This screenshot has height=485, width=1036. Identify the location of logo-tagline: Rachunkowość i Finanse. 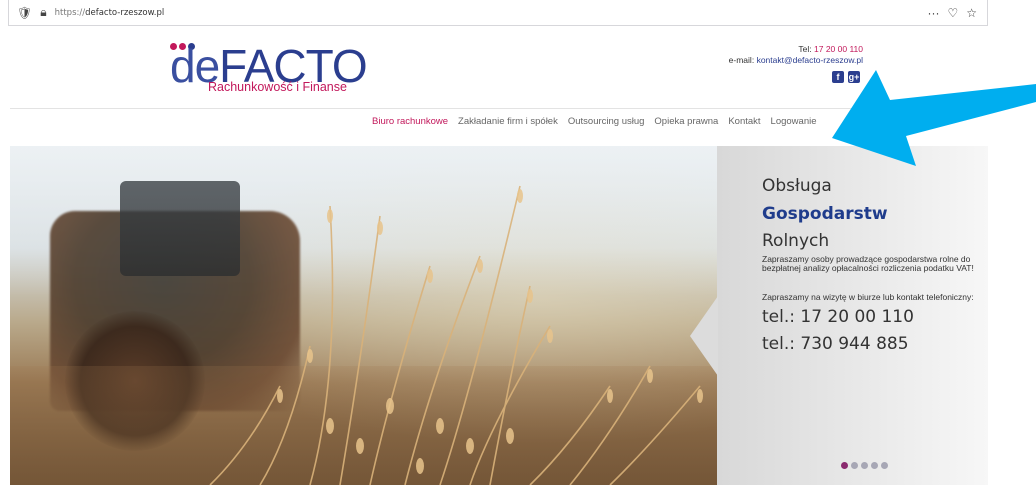
(277, 87).